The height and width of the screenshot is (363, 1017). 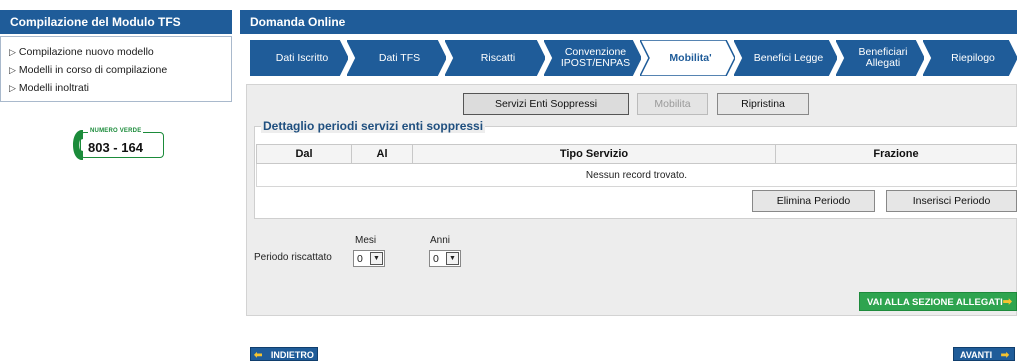 What do you see at coordinates (883, 57) in the screenshot?
I see `step-label: Beneficiari Allegati` at bounding box center [883, 57].